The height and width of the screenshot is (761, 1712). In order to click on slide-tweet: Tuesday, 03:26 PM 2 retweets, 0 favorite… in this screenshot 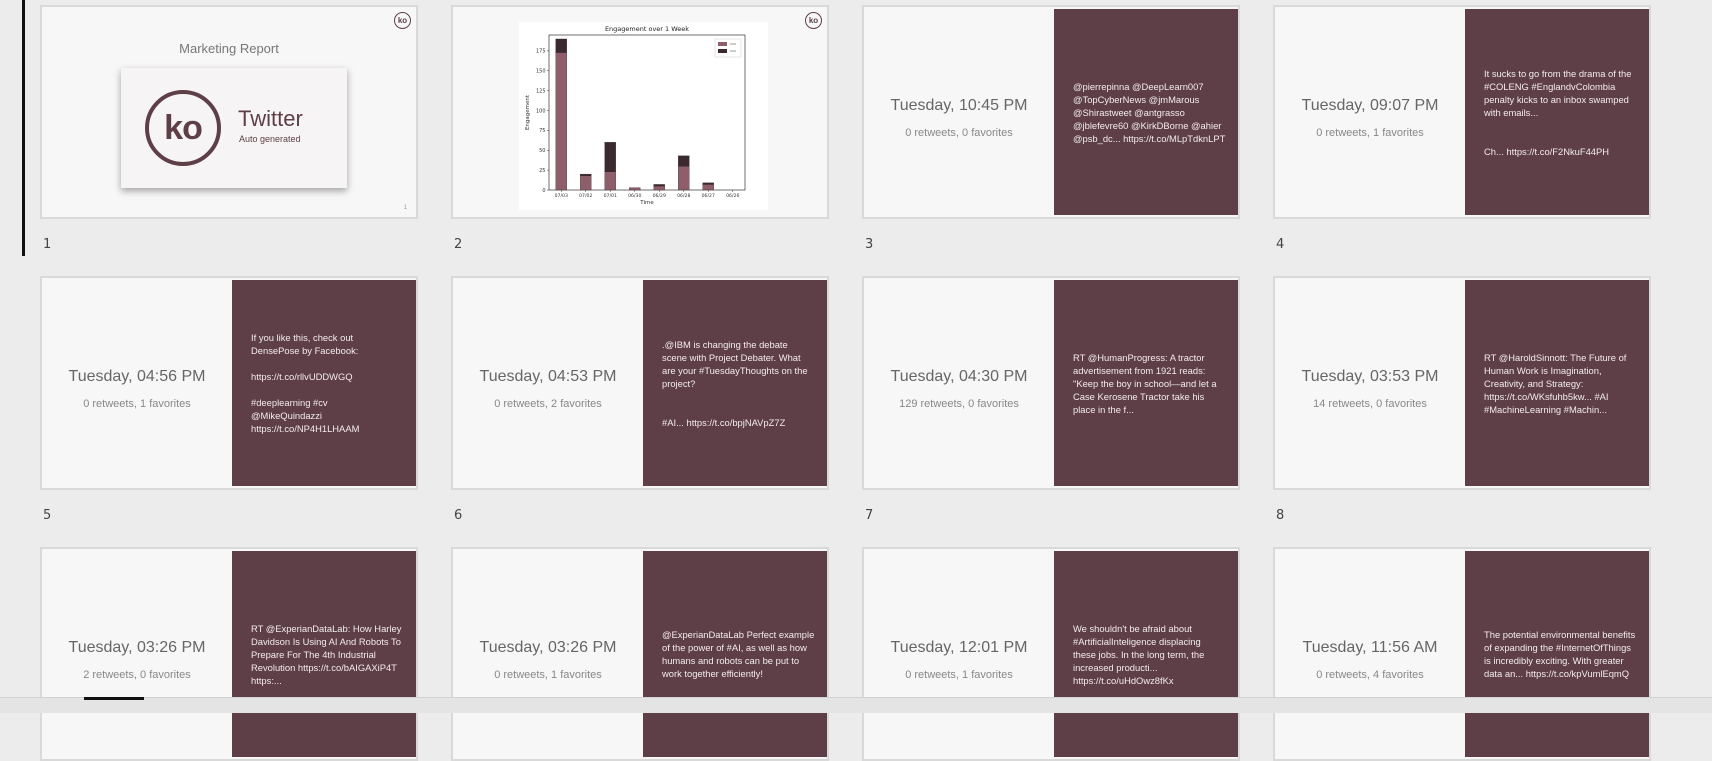, I will do `click(229, 654)`.